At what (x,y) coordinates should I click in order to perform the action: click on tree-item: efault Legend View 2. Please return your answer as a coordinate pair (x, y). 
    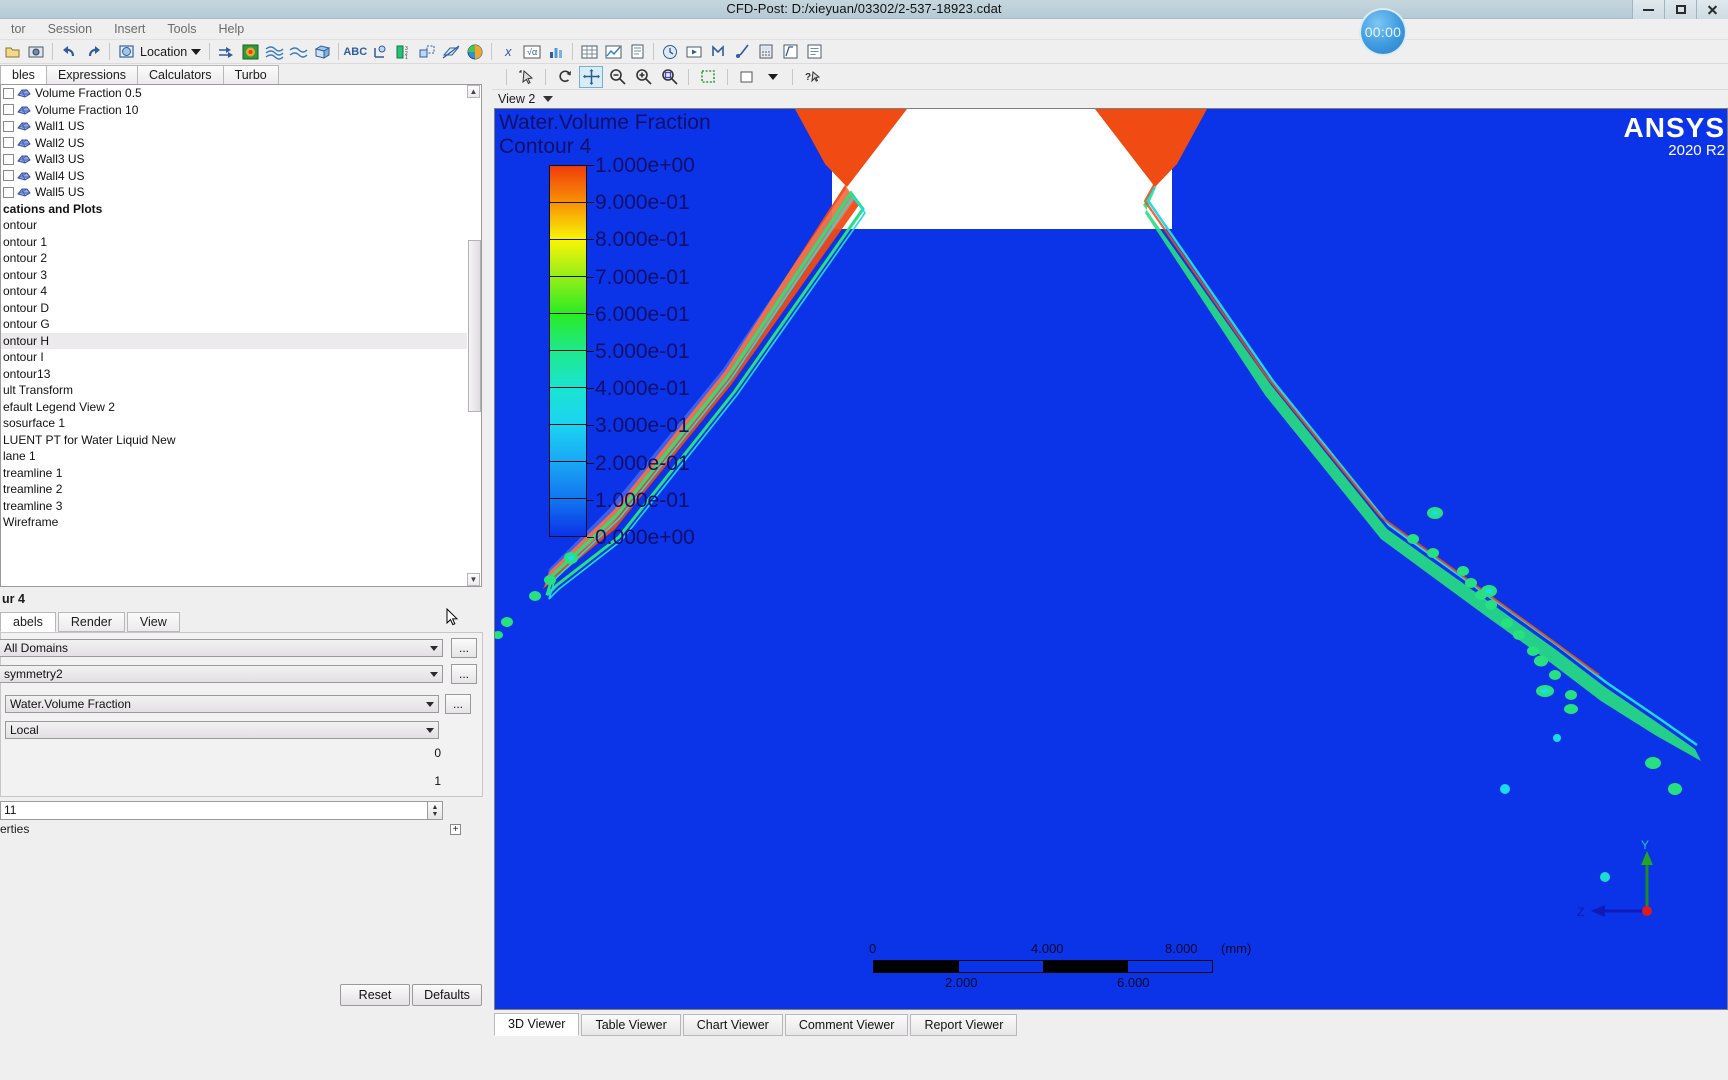
    Looking at the image, I should click on (238, 407).